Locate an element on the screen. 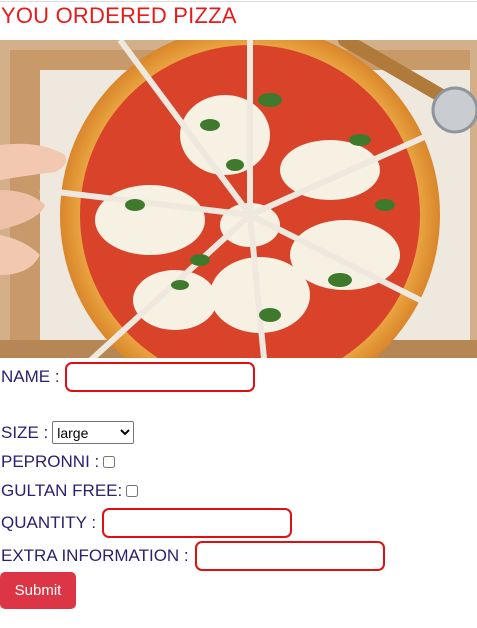  quantity-label: QUANTITY : is located at coordinates (49, 522).